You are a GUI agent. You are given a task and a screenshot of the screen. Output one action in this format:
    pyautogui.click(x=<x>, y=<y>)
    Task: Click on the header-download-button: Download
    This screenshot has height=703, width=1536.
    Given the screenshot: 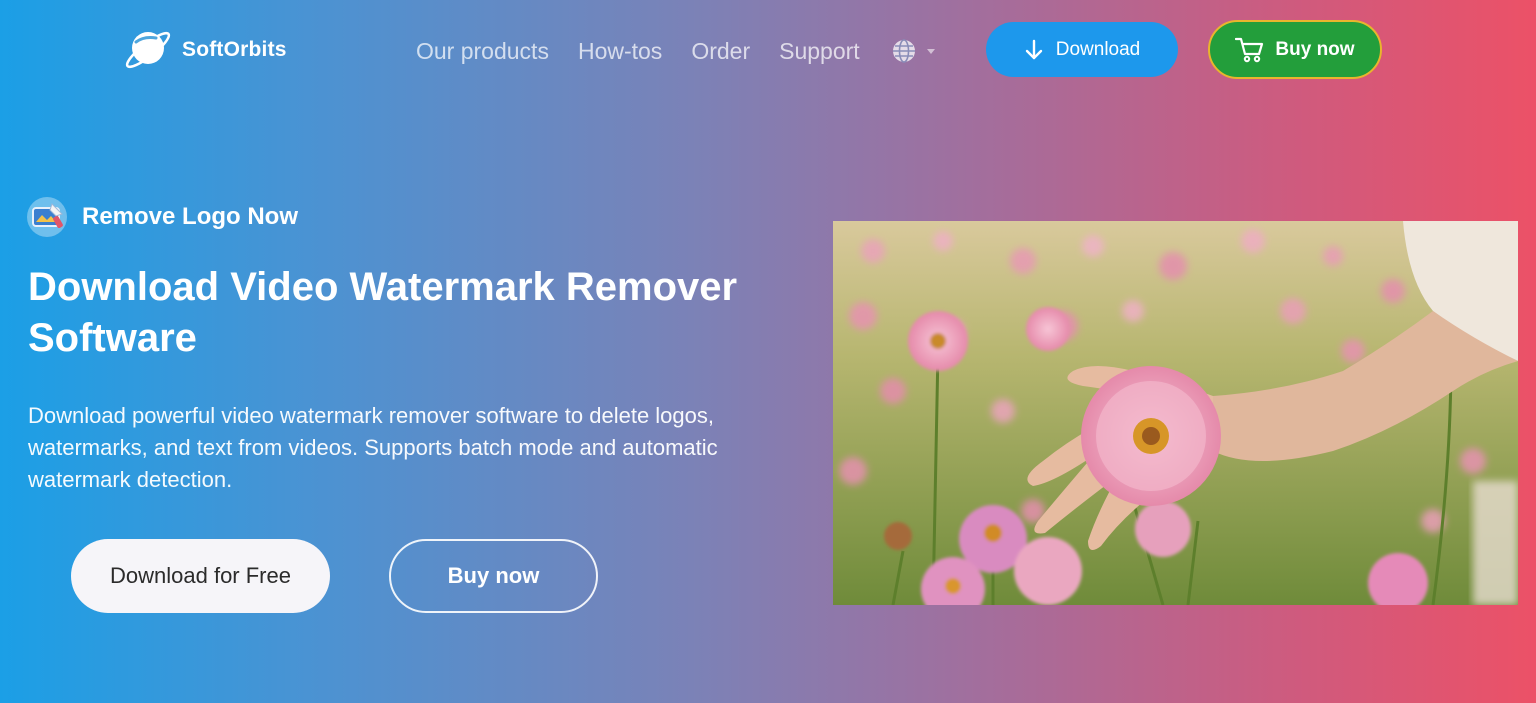 What is the action you would take?
    pyautogui.click(x=1082, y=49)
    